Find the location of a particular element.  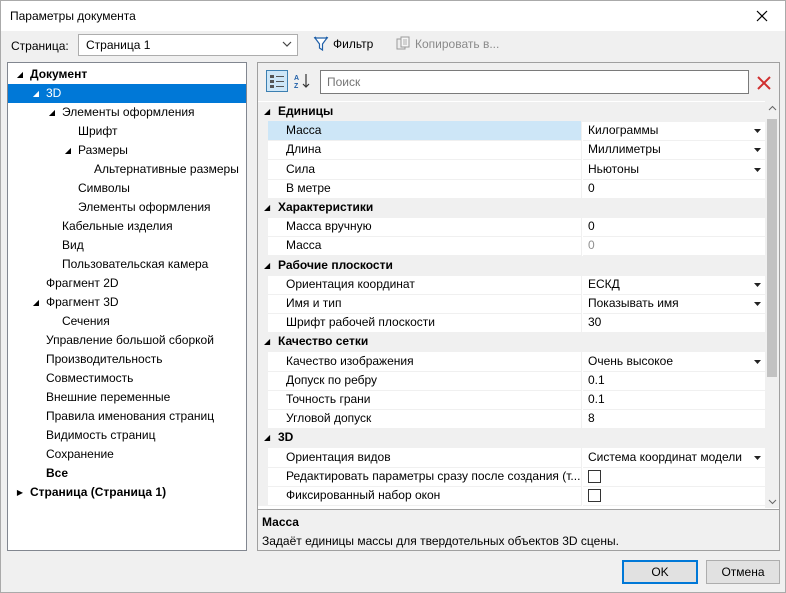

tree-item: Сохранение is located at coordinates (127, 454).